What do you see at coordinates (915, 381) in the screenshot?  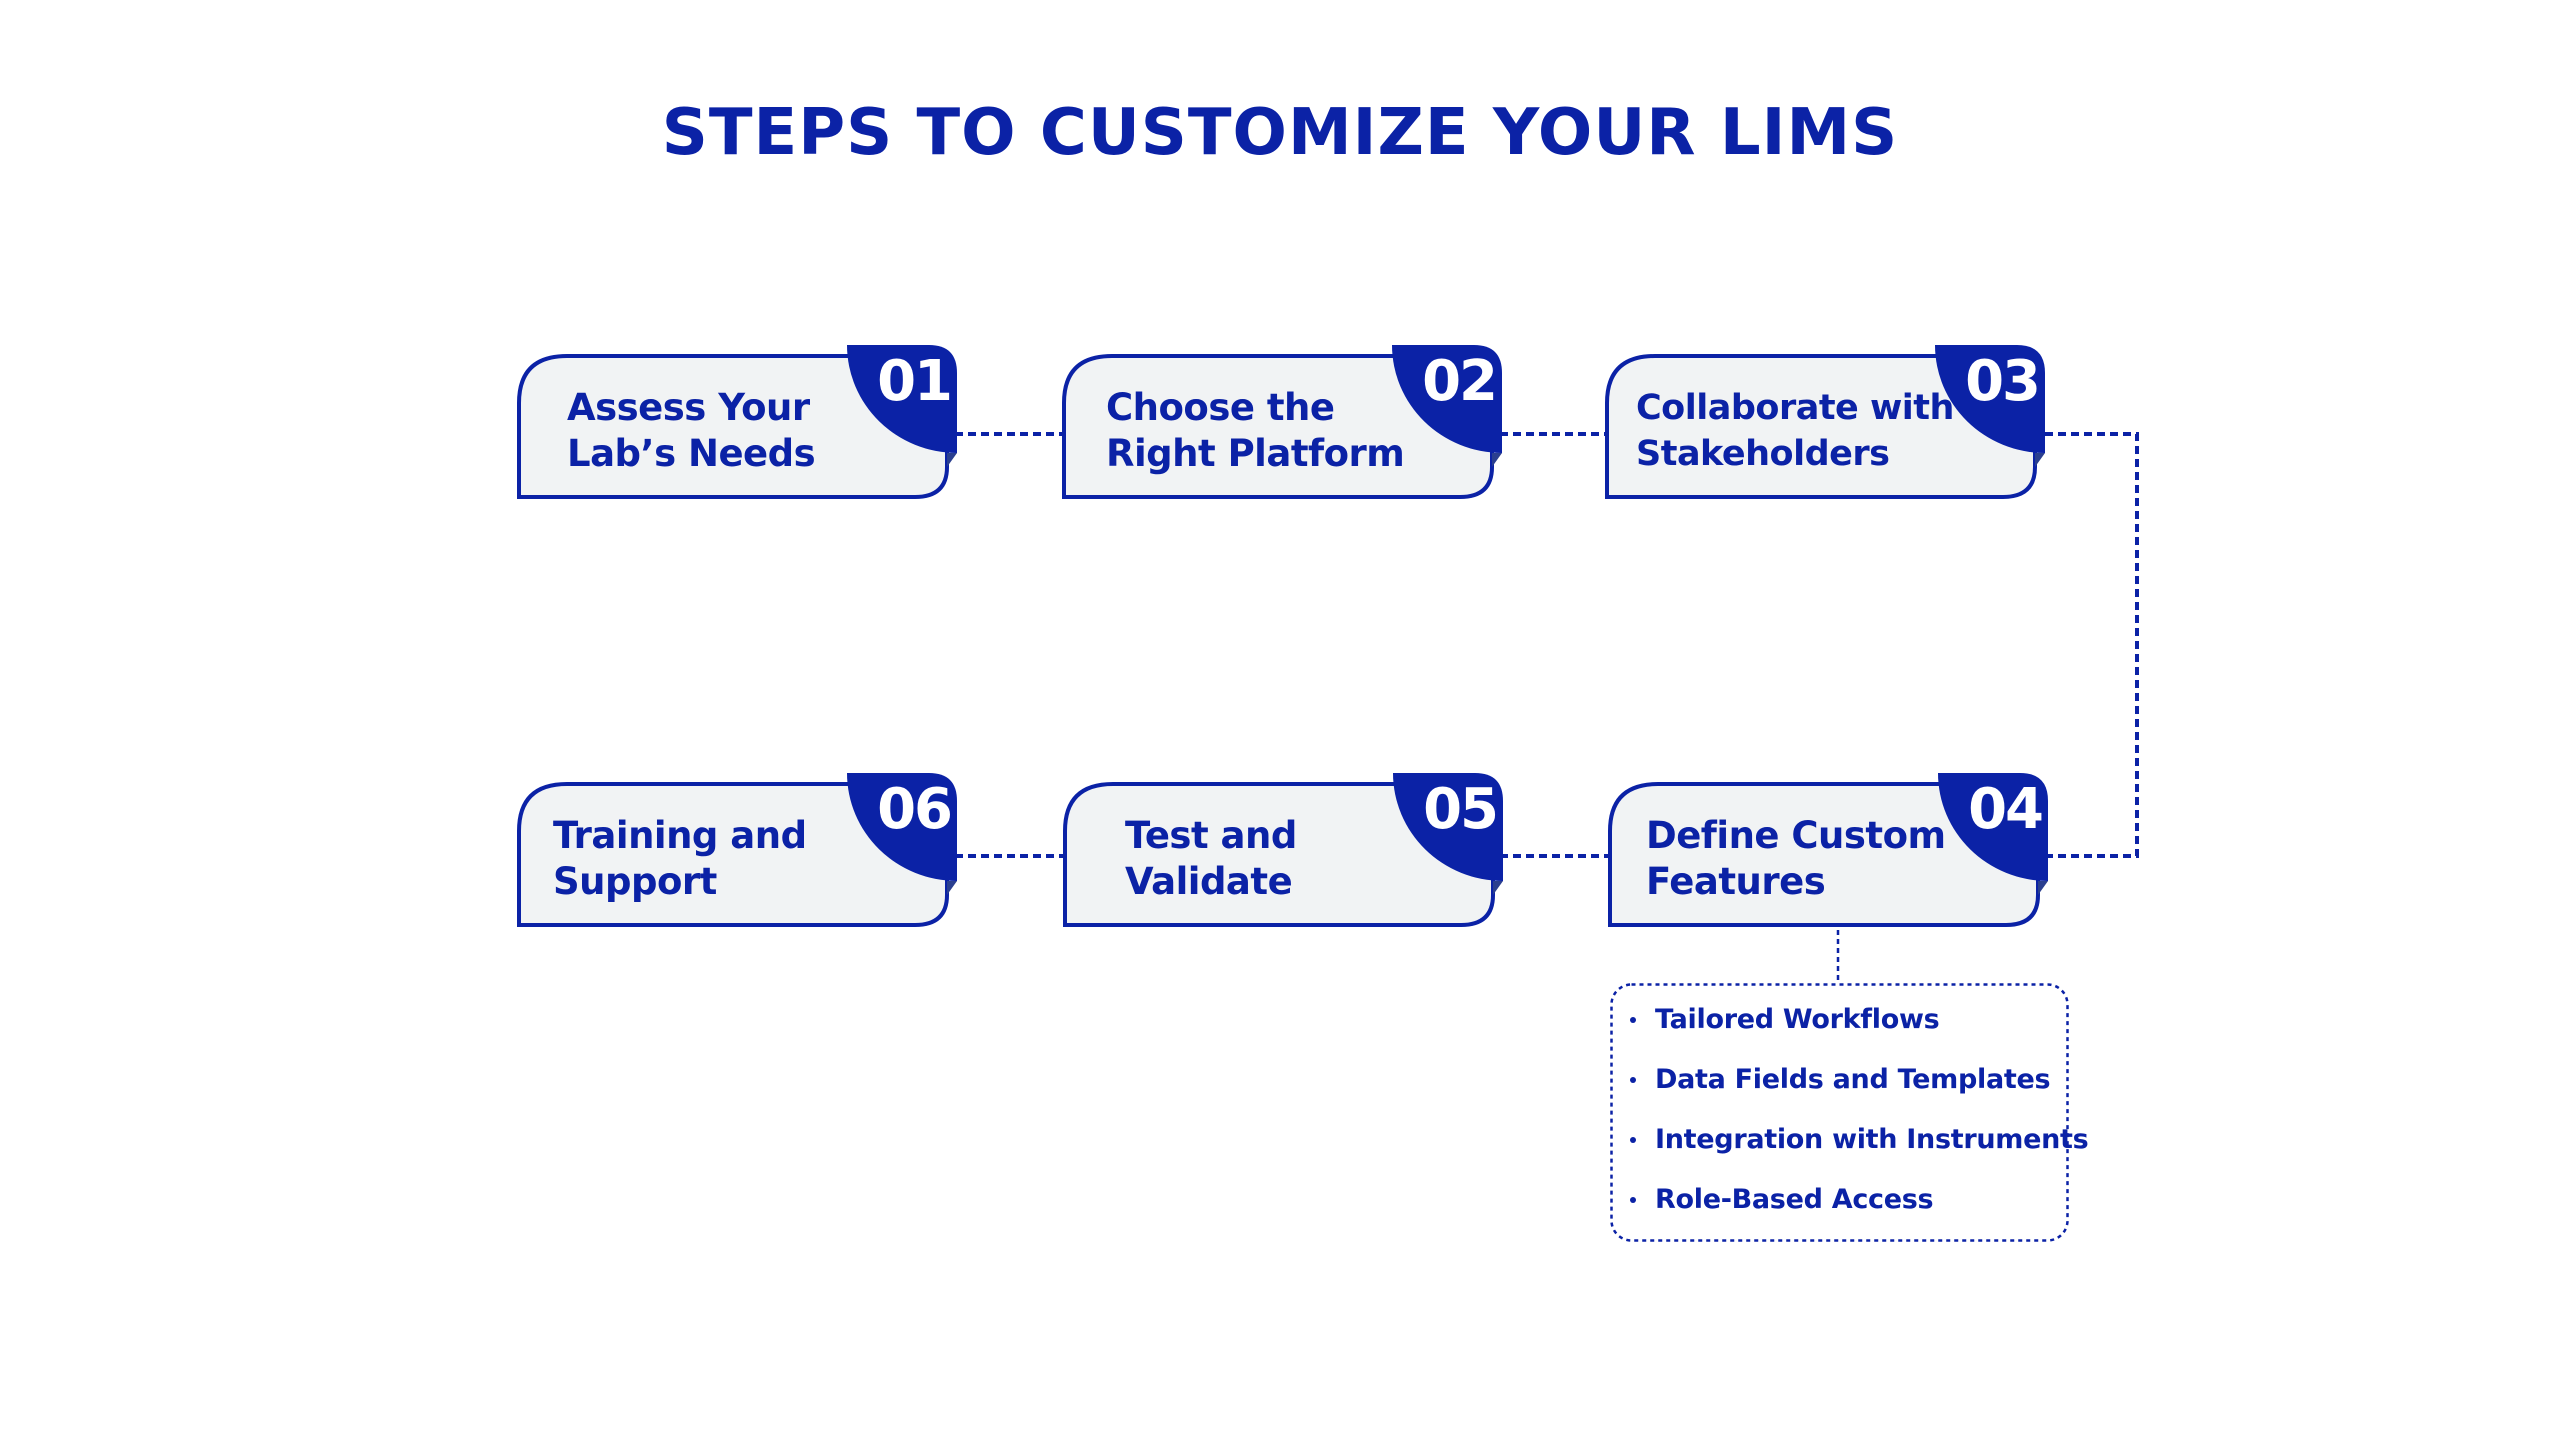 I see `step-number-badge: 01` at bounding box center [915, 381].